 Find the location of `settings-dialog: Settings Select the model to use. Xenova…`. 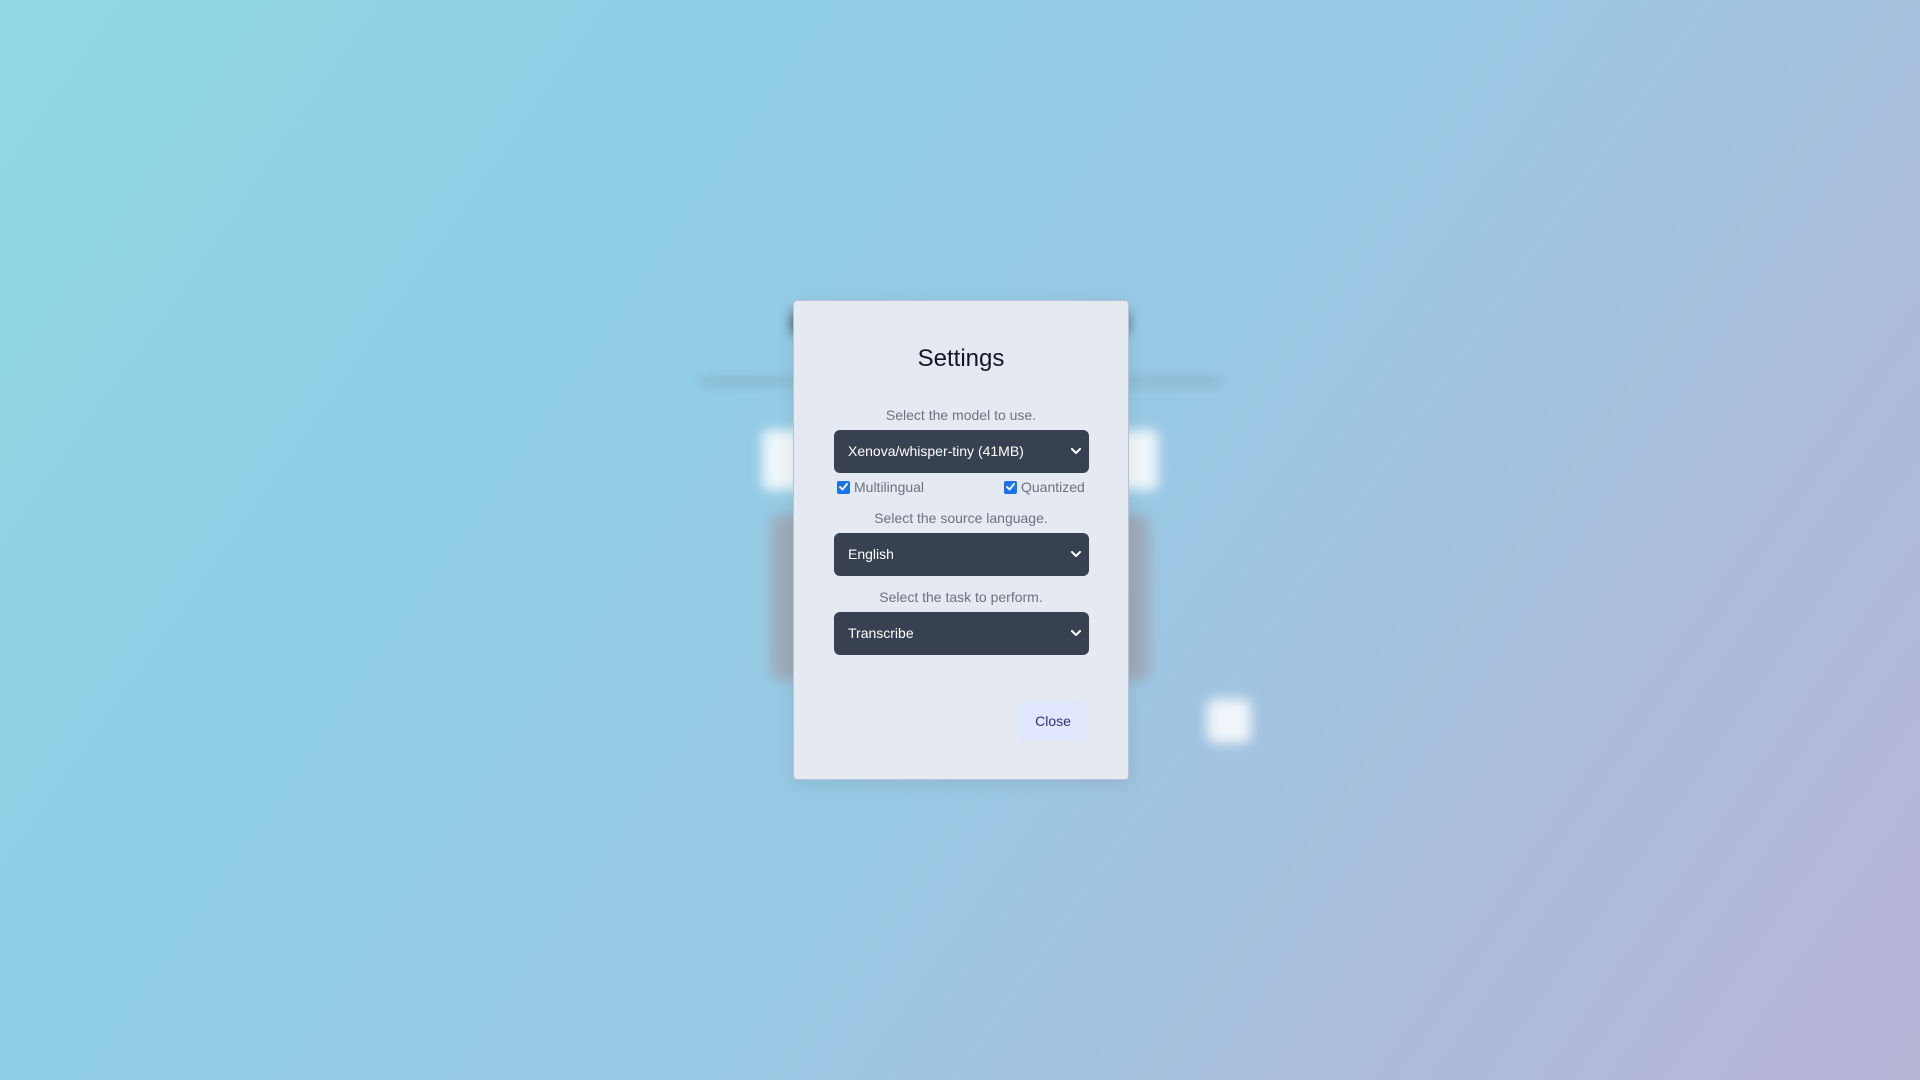

settings-dialog: Settings Select the model to use. Xenova… is located at coordinates (961, 540).